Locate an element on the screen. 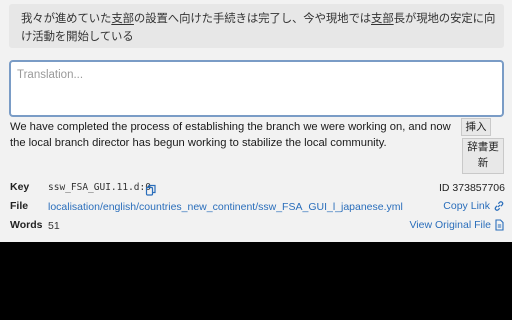 This screenshot has height=320, width=512. dictionary-update-button: 辞書更新 is located at coordinates (483, 156).